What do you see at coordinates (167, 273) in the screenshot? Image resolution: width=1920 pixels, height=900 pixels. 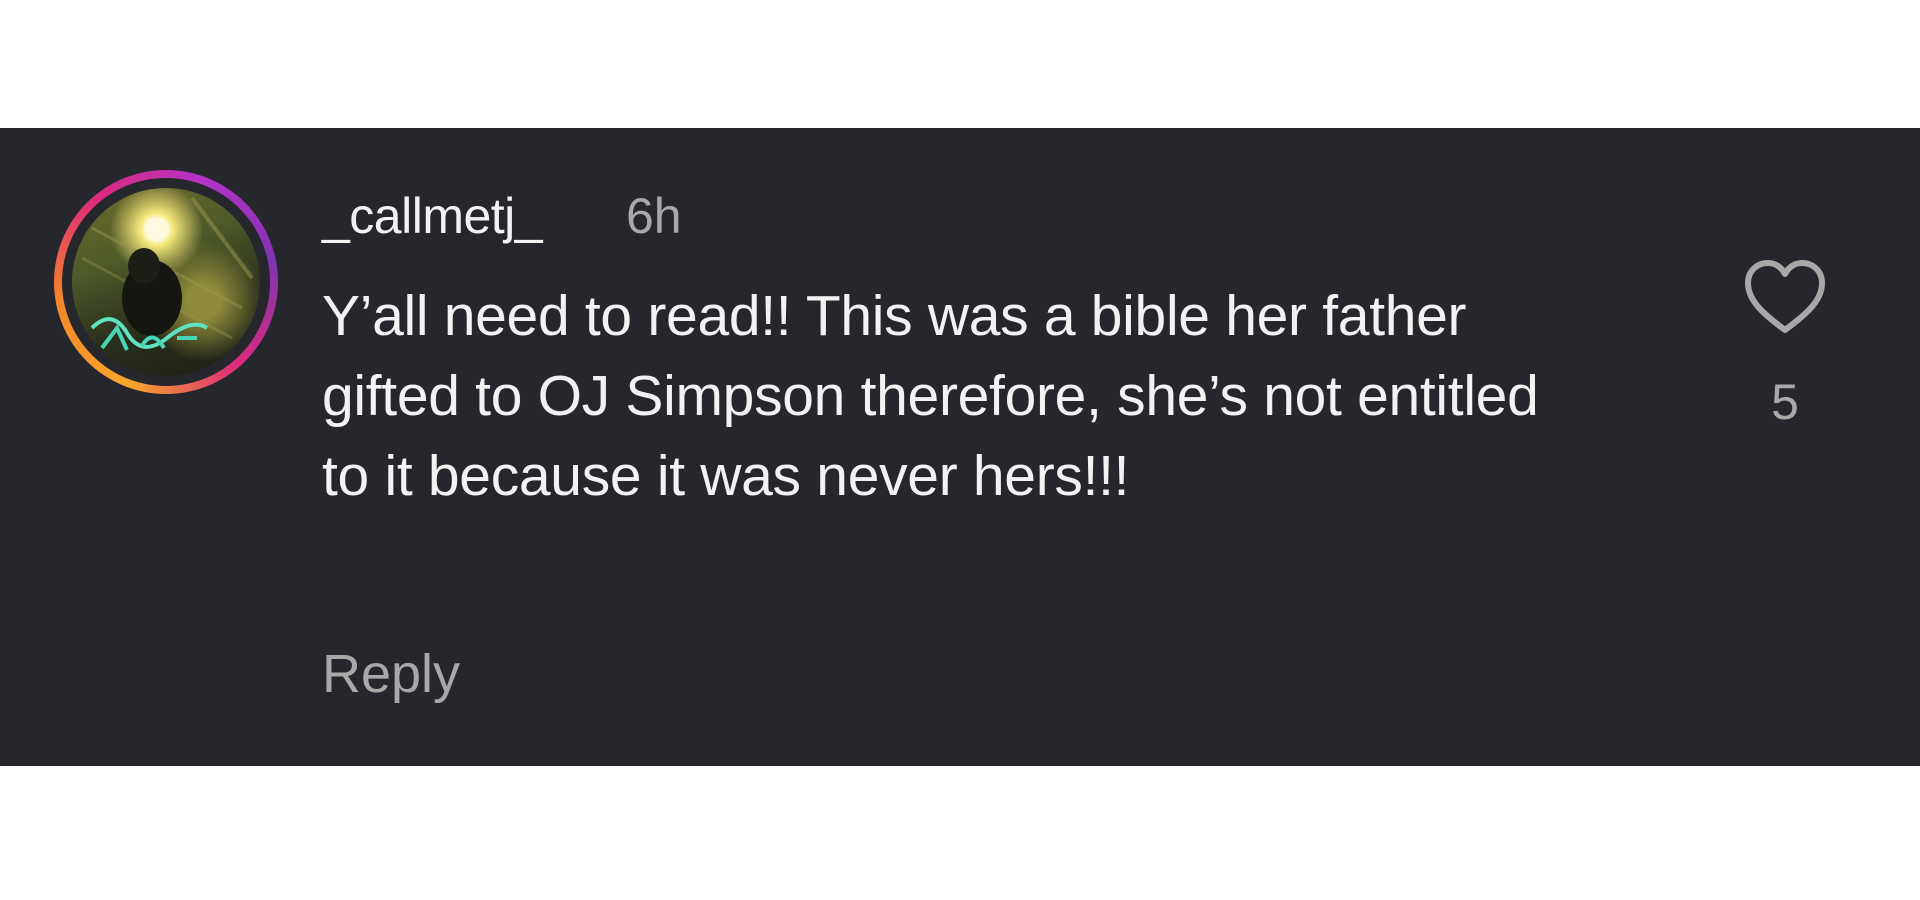 I see `avatar-photo-image` at bounding box center [167, 273].